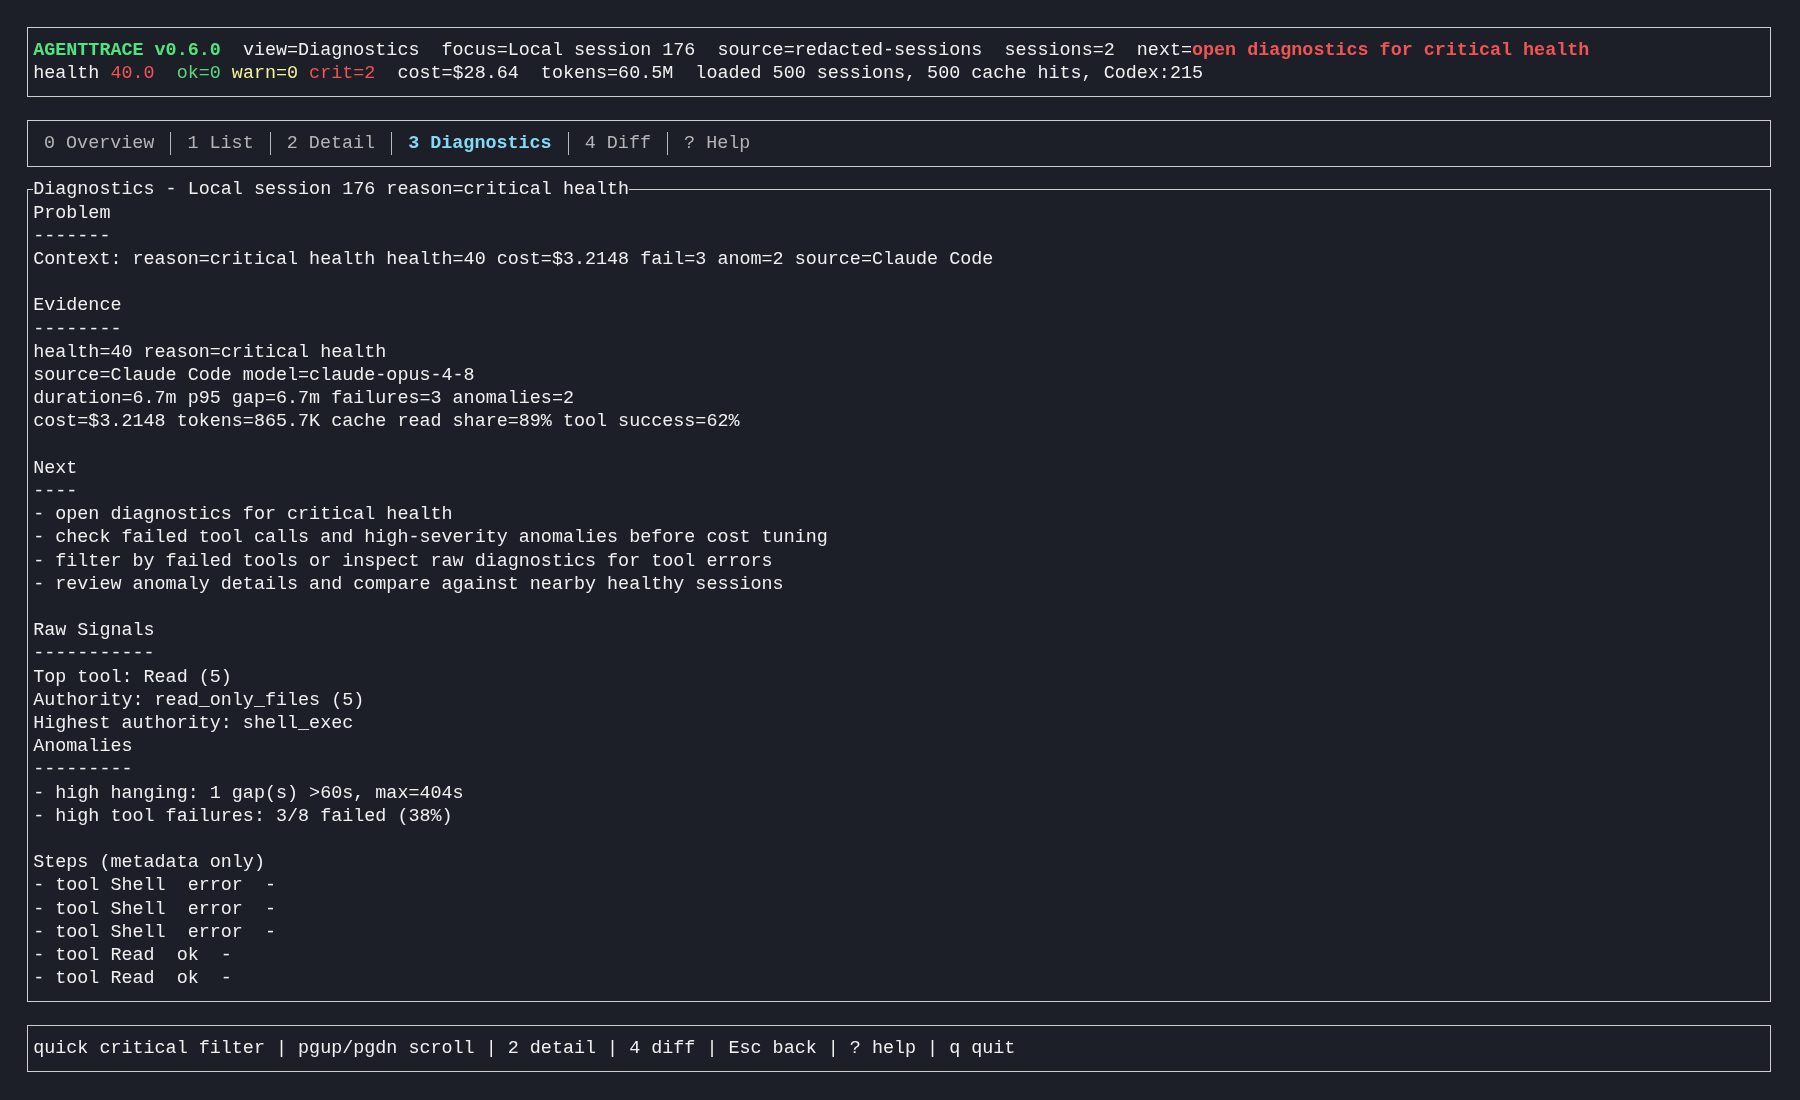  What do you see at coordinates (132, 677) in the screenshot?
I see `section-line: Top tool: Read (5)` at bounding box center [132, 677].